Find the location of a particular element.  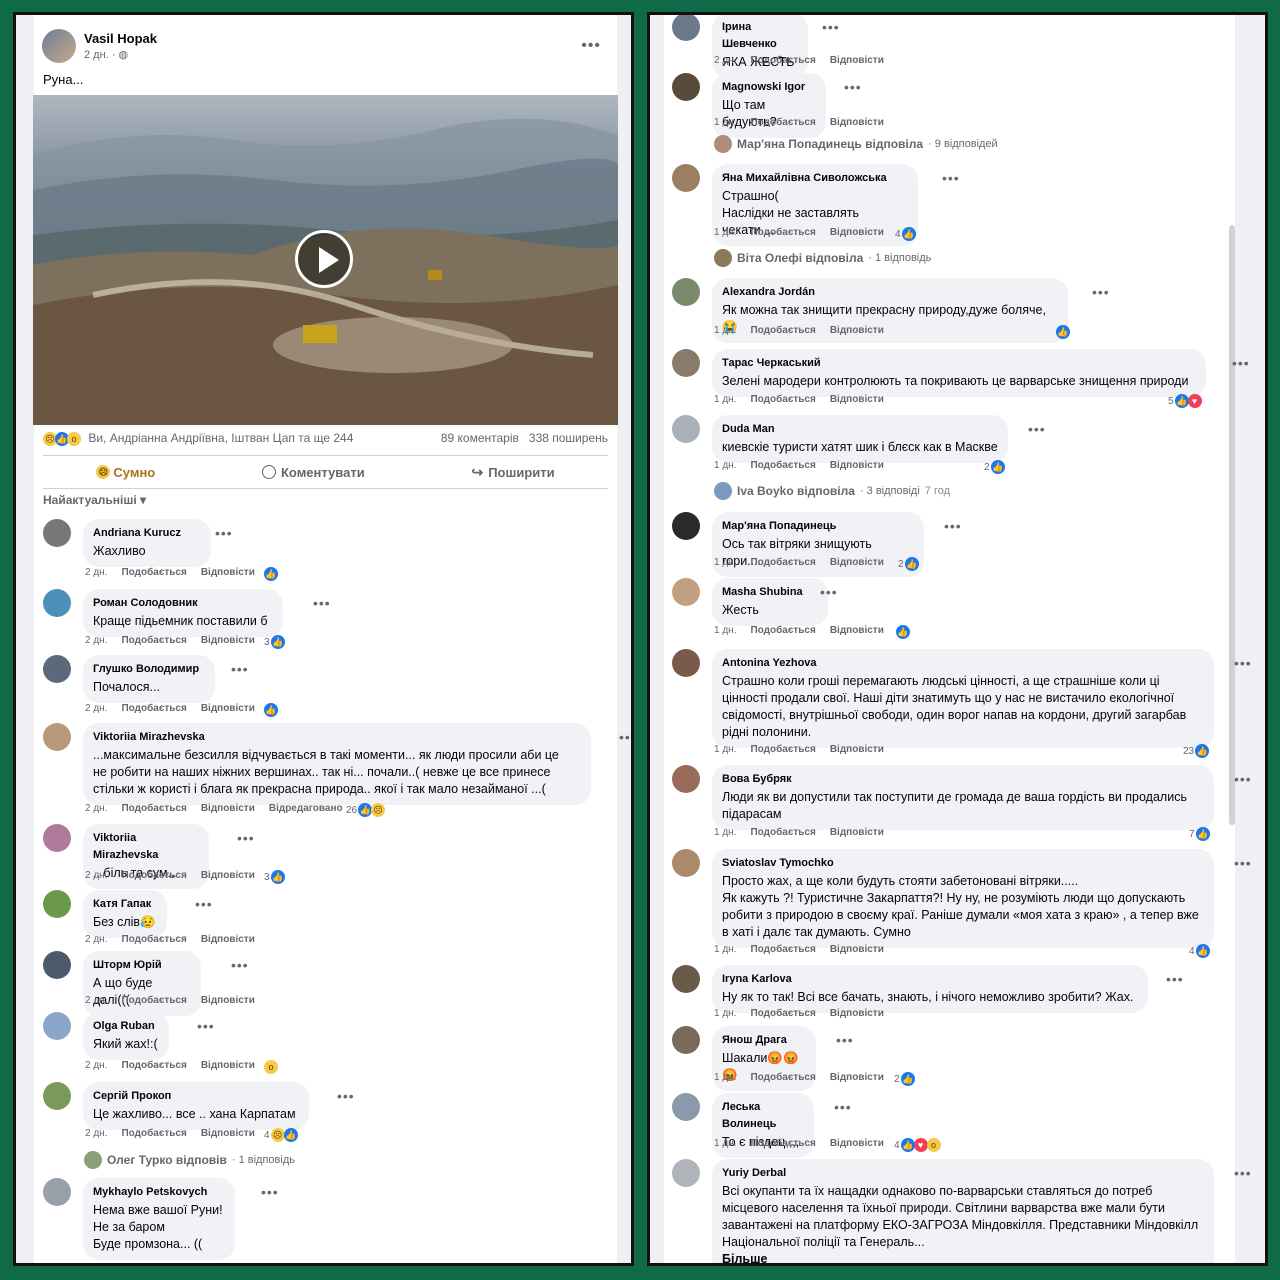

view-replies-link: Віта Олефі відповіла · 1 відповідь is located at coordinates (822, 258).